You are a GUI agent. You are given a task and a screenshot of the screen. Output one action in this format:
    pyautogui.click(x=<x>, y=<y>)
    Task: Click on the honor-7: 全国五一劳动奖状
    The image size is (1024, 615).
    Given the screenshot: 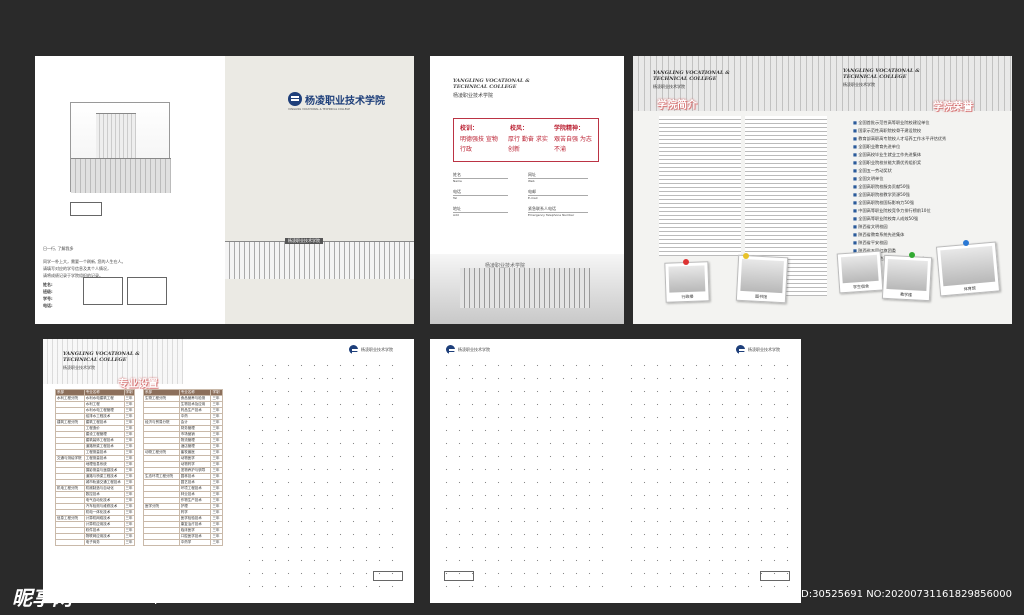 What is the action you would take?
    pyautogui.click(x=872, y=171)
    